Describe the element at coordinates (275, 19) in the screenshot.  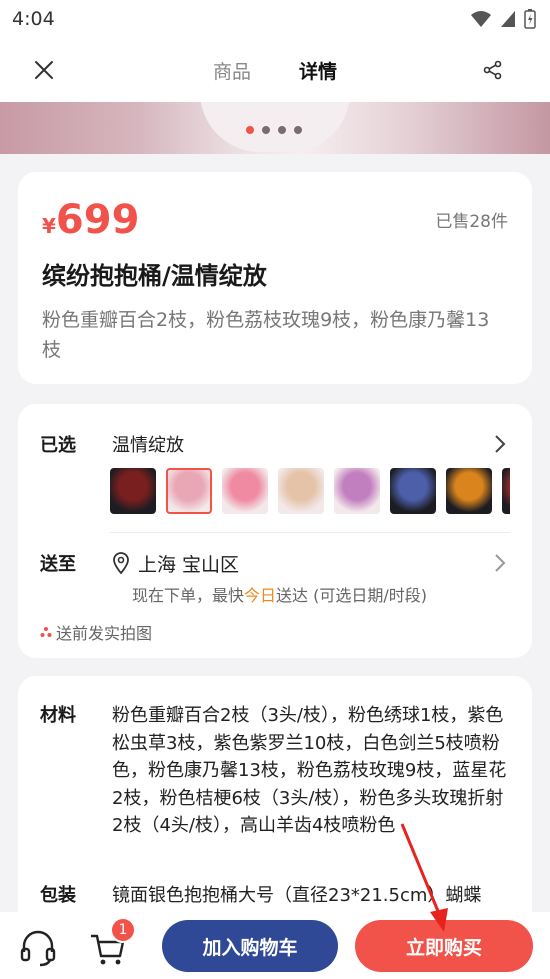
I see `status-bar: 4:04` at that location.